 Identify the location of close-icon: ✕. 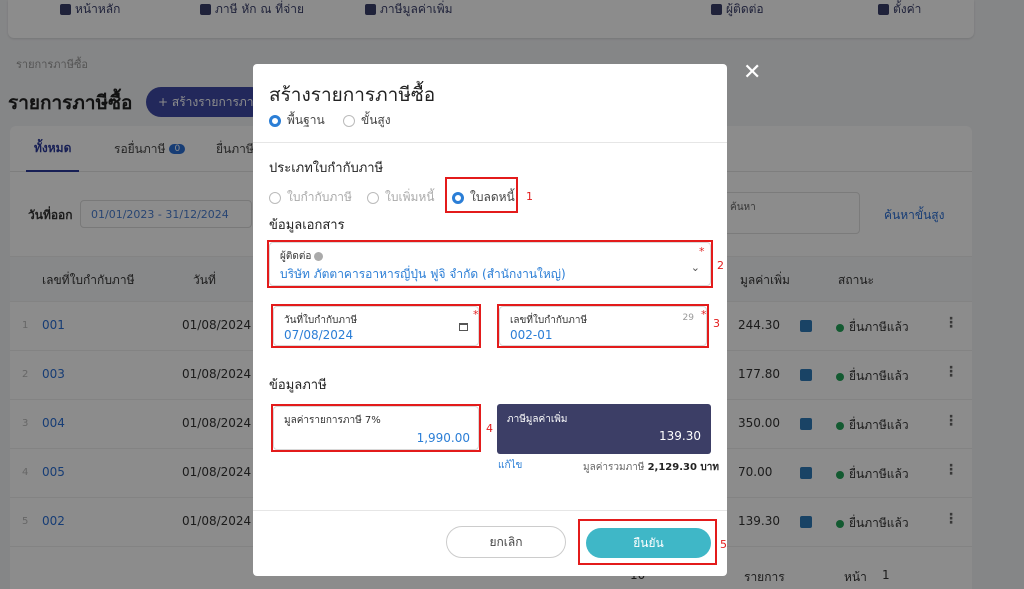
(752, 73).